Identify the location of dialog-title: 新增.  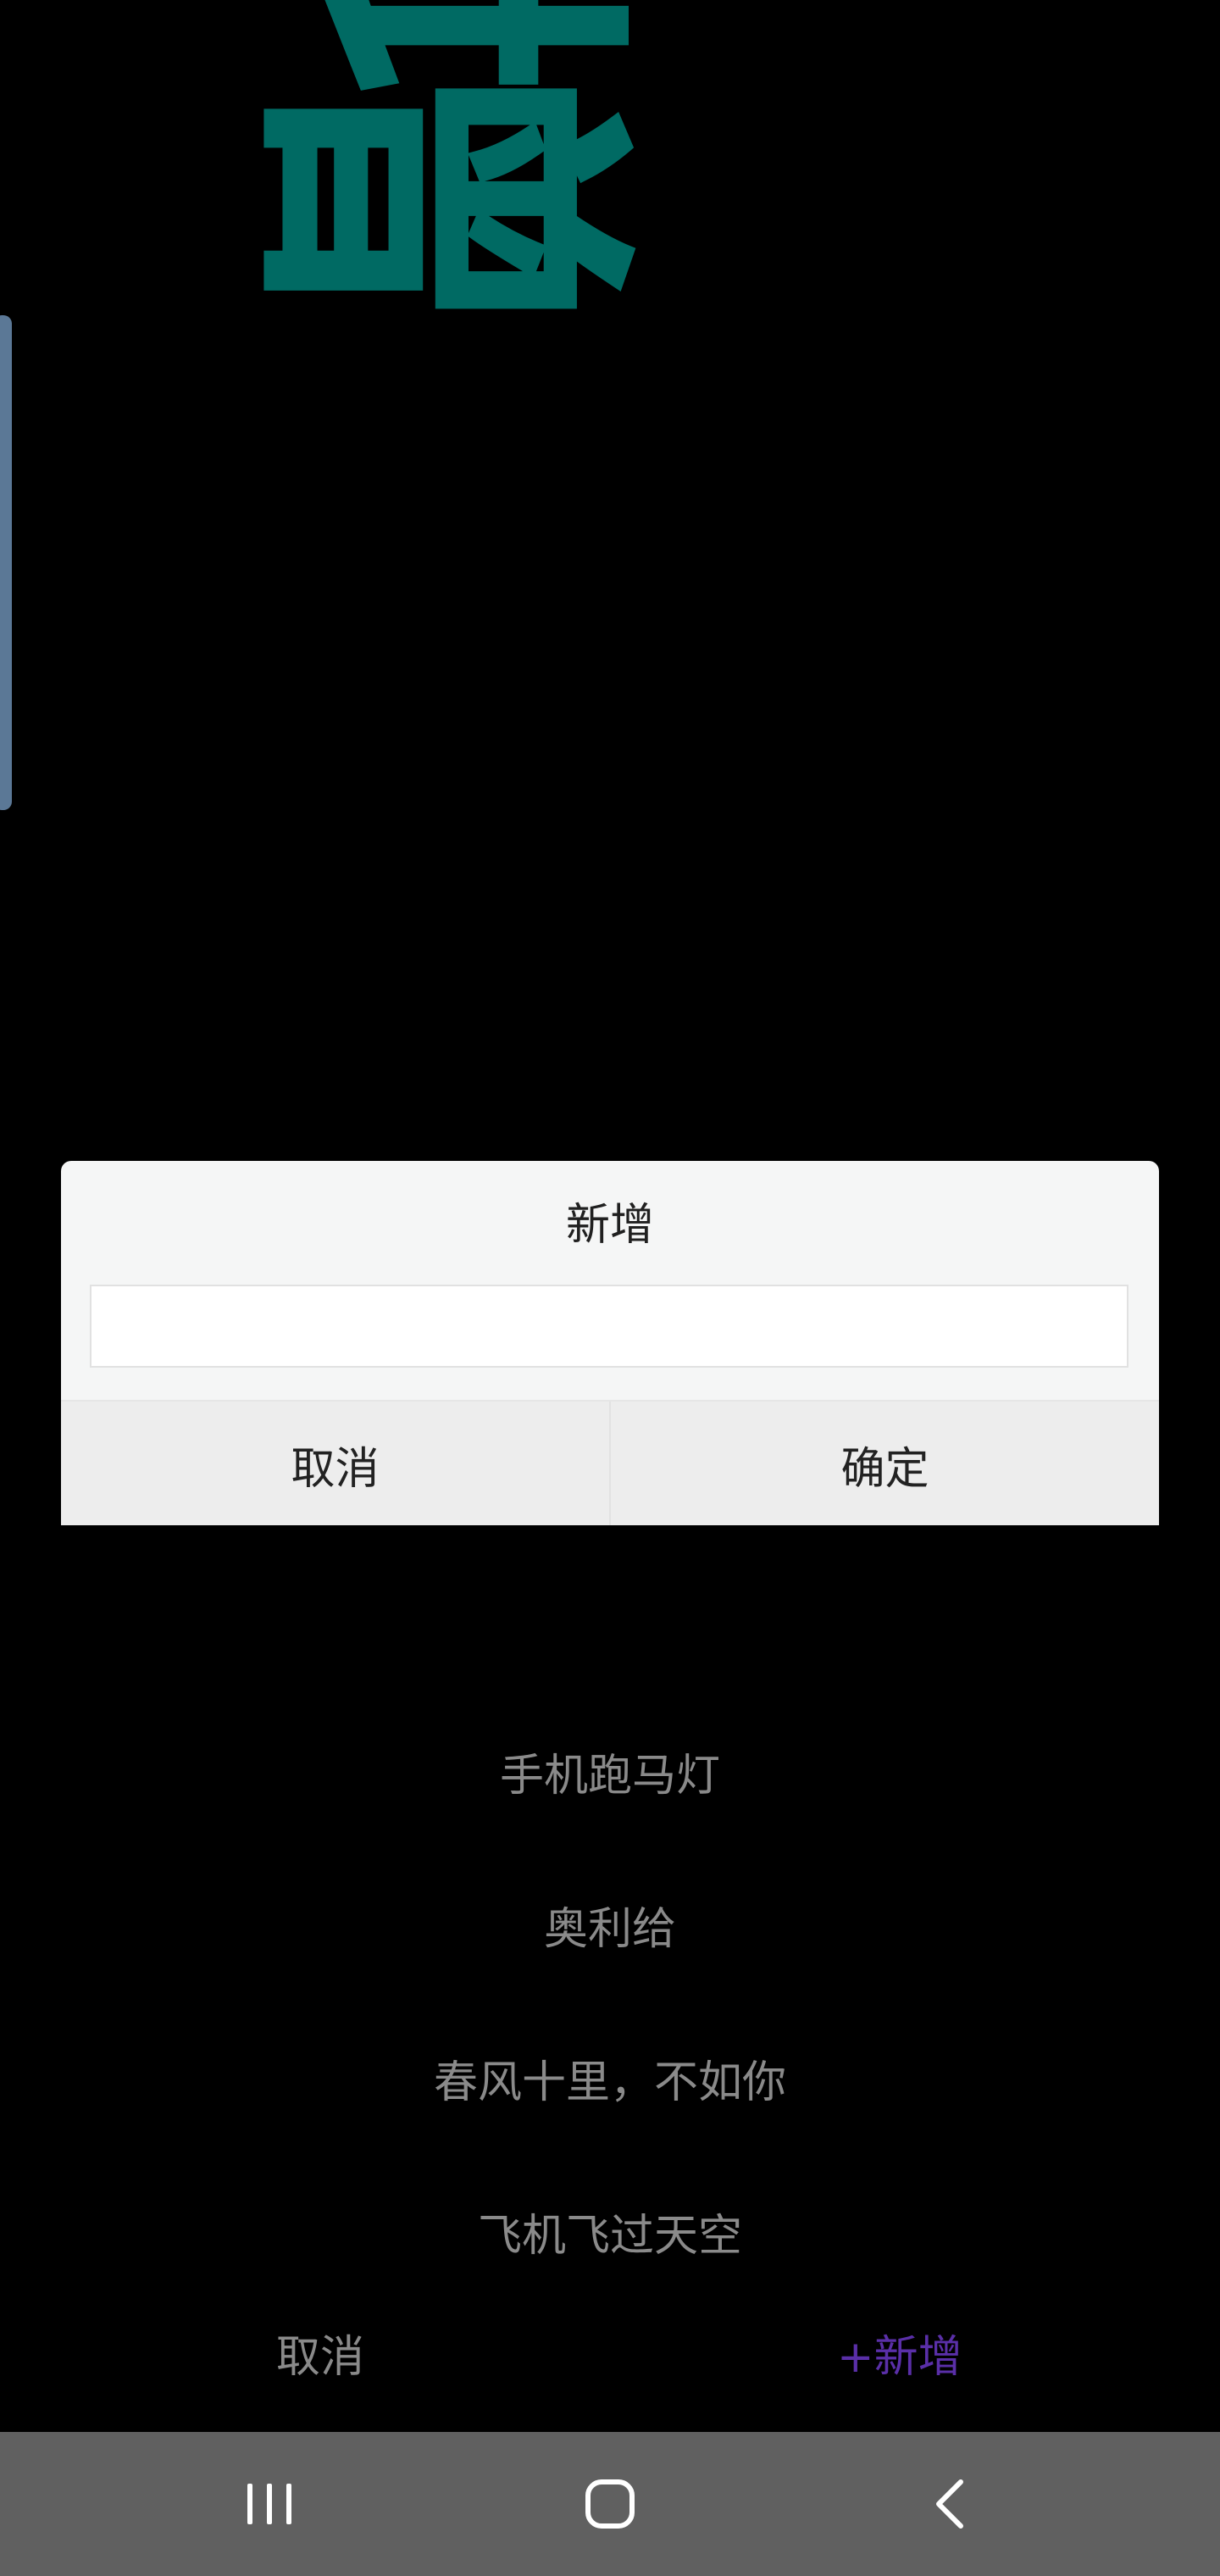
(609, 1225).